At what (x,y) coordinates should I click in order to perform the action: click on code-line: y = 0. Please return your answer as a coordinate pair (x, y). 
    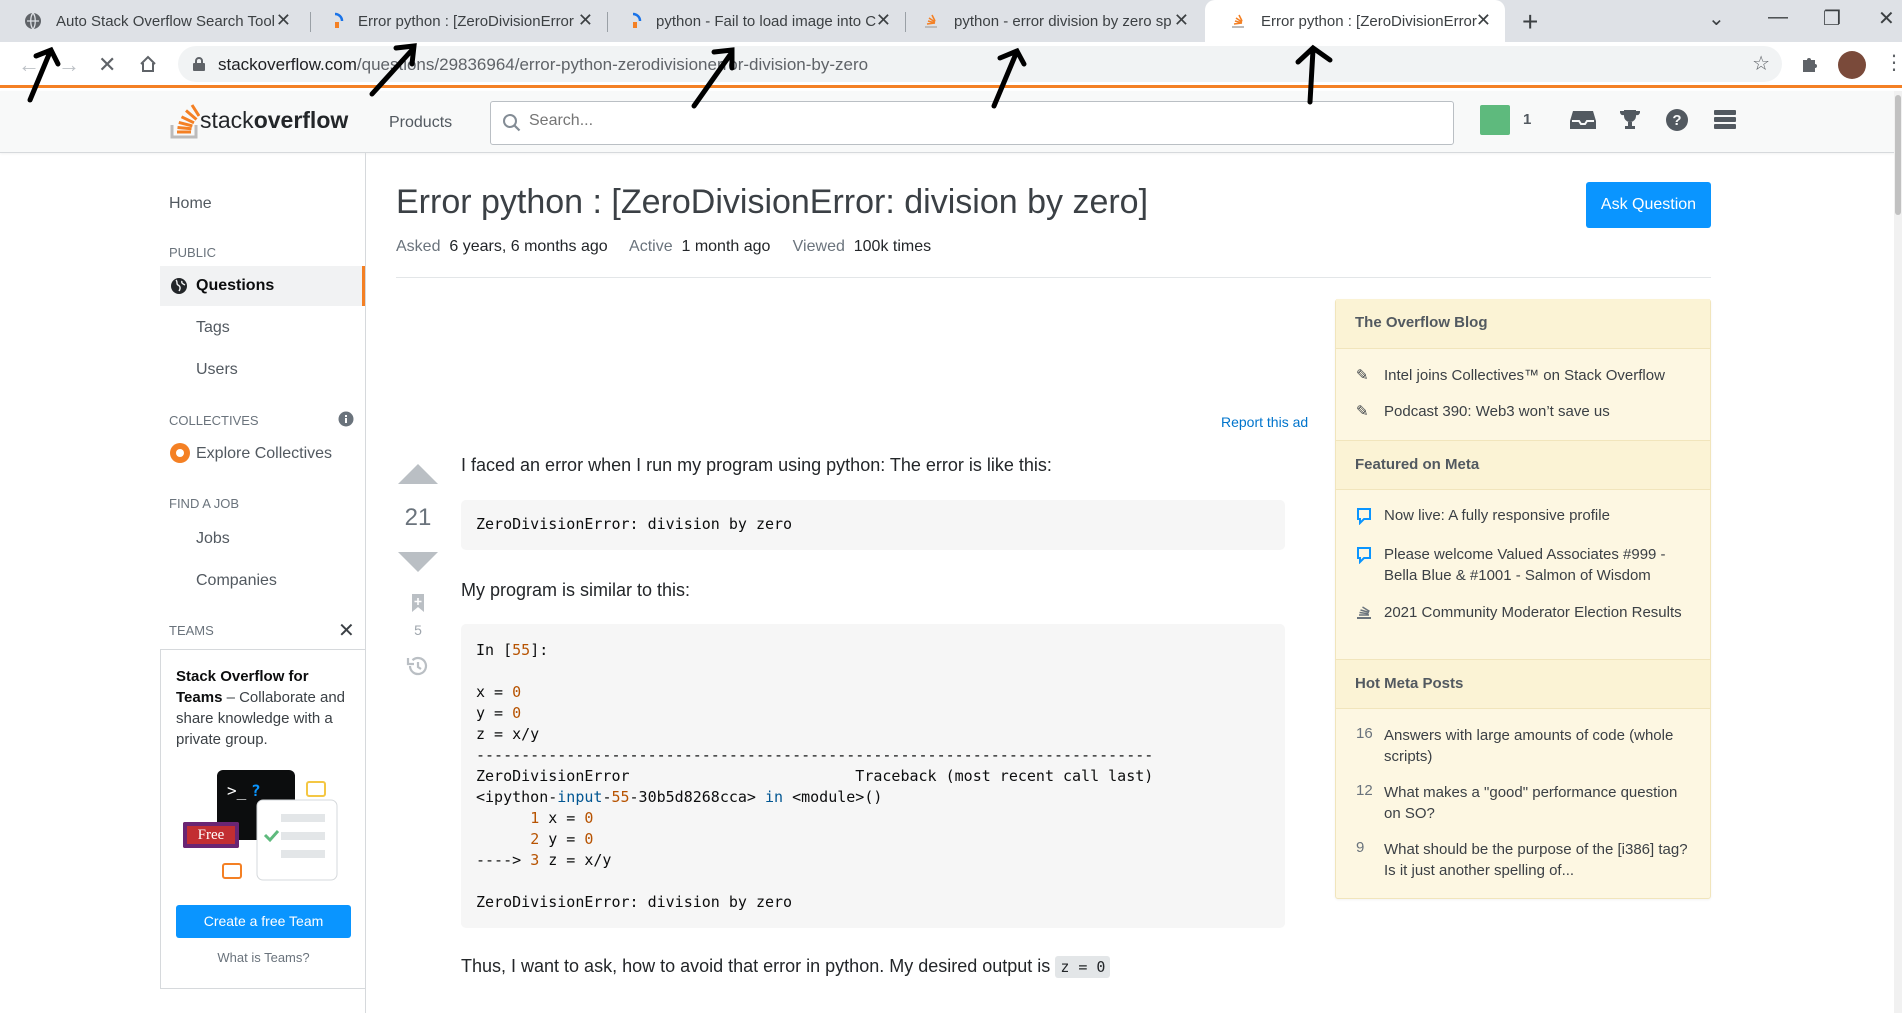
    Looking at the image, I should click on (499, 713).